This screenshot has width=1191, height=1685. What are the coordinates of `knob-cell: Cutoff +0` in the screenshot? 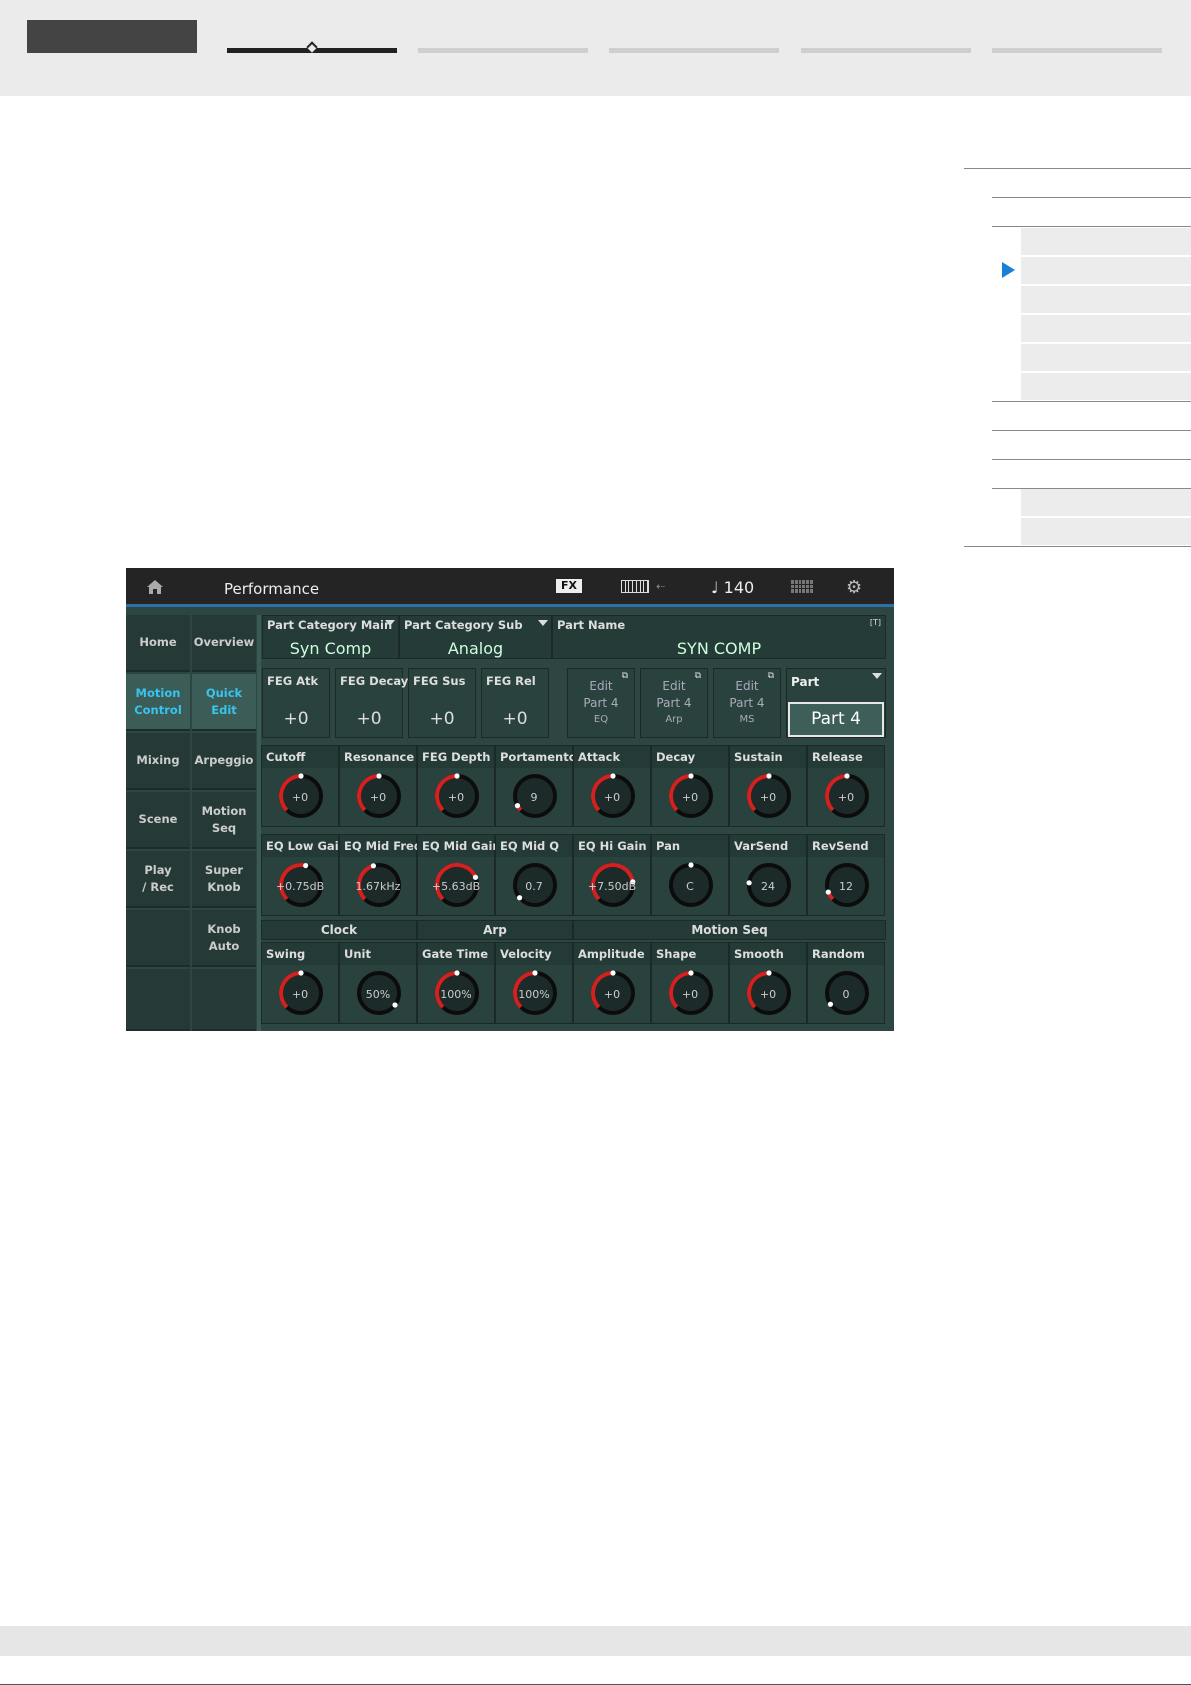 It's located at (300, 786).